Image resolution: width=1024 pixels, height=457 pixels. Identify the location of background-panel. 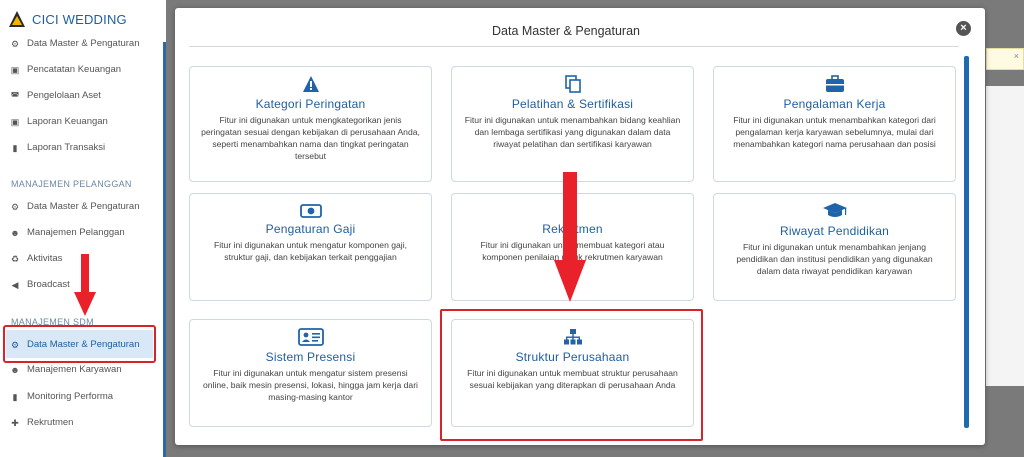
(1005, 236).